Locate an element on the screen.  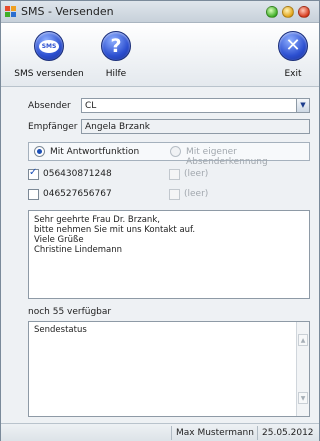
exit-button: ✕ Exit is located at coordinates (293, 55).